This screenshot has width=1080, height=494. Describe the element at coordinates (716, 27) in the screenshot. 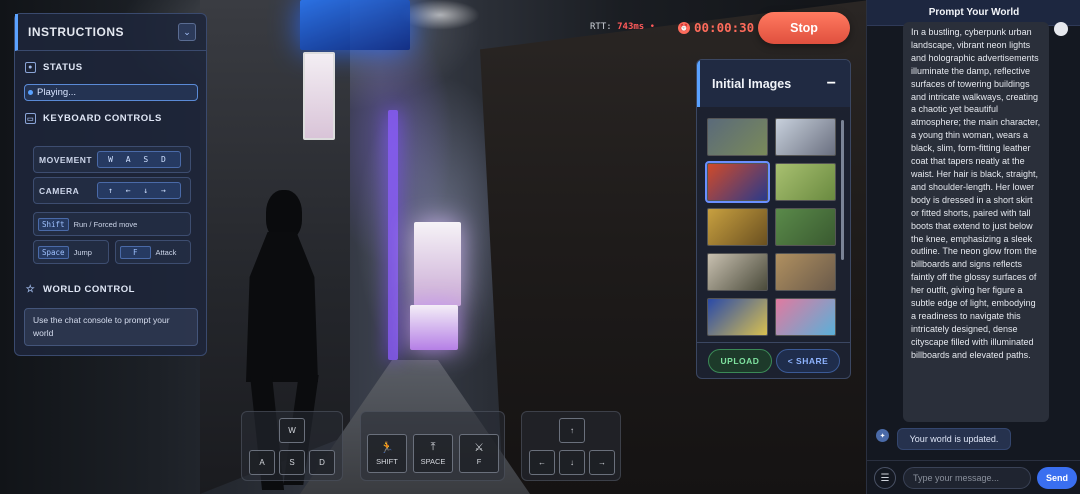

I see `session-timer: ⏰ 00:00:30` at that location.